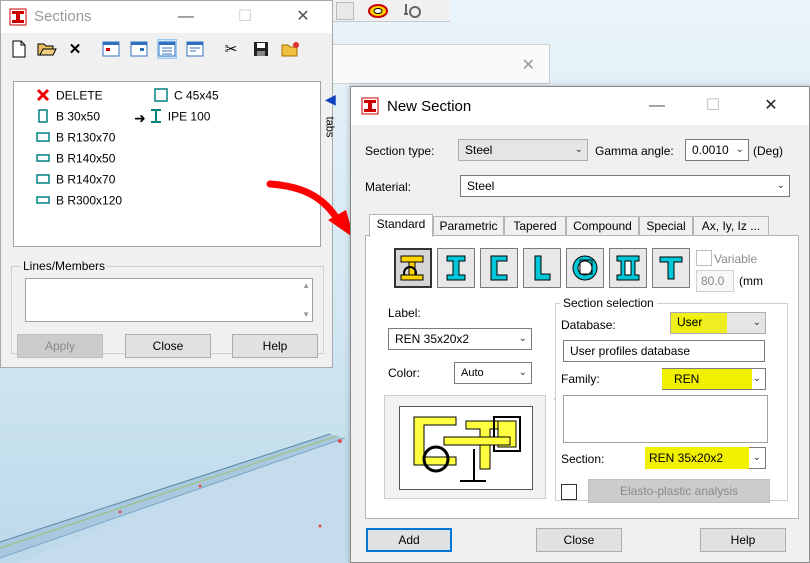 The height and width of the screenshot is (563, 810). Describe the element at coordinates (413, 268) in the screenshot. I see `compound-shape-button` at that location.